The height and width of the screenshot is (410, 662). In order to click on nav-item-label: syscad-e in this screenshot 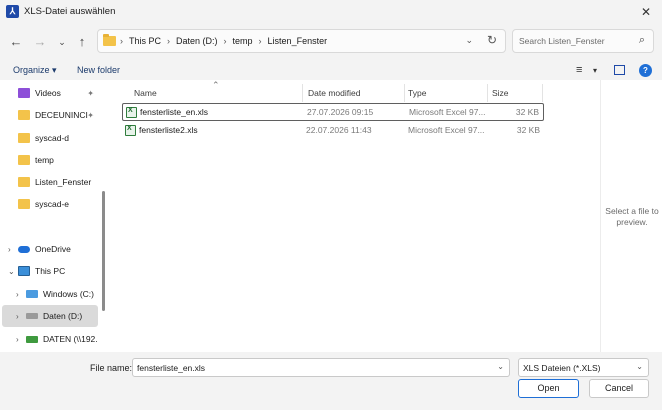, I will do `click(52, 204)`.